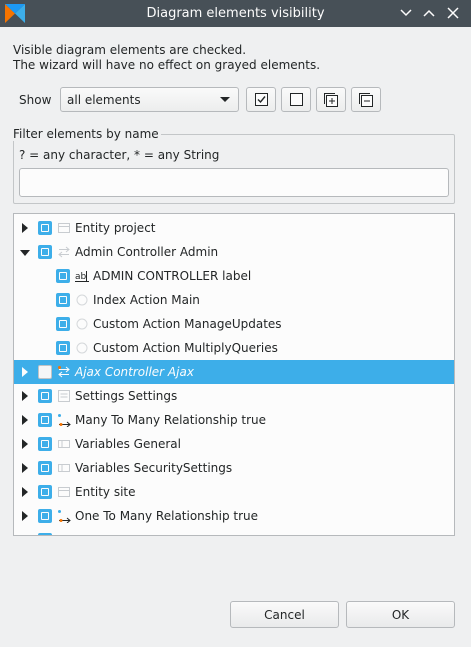  I want to click on empty-box-icon, so click(296, 99).